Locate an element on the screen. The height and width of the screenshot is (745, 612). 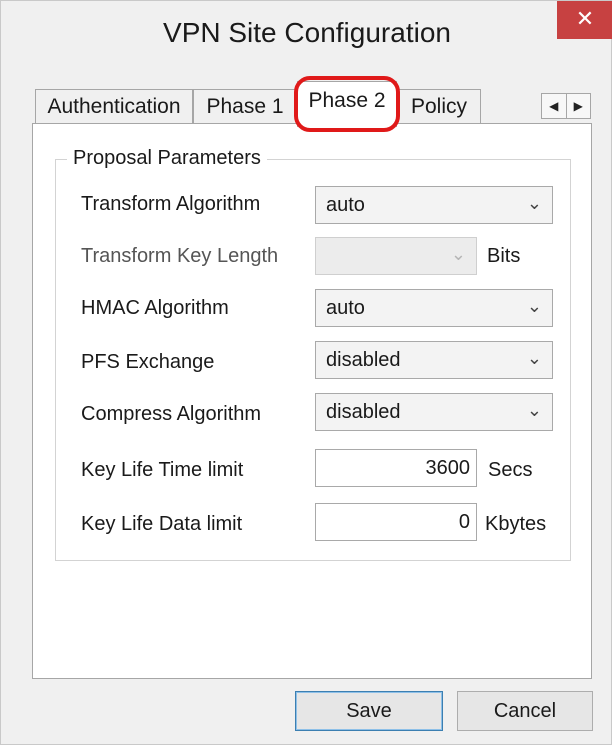
tab-label: Authentication is located at coordinates (114, 106).